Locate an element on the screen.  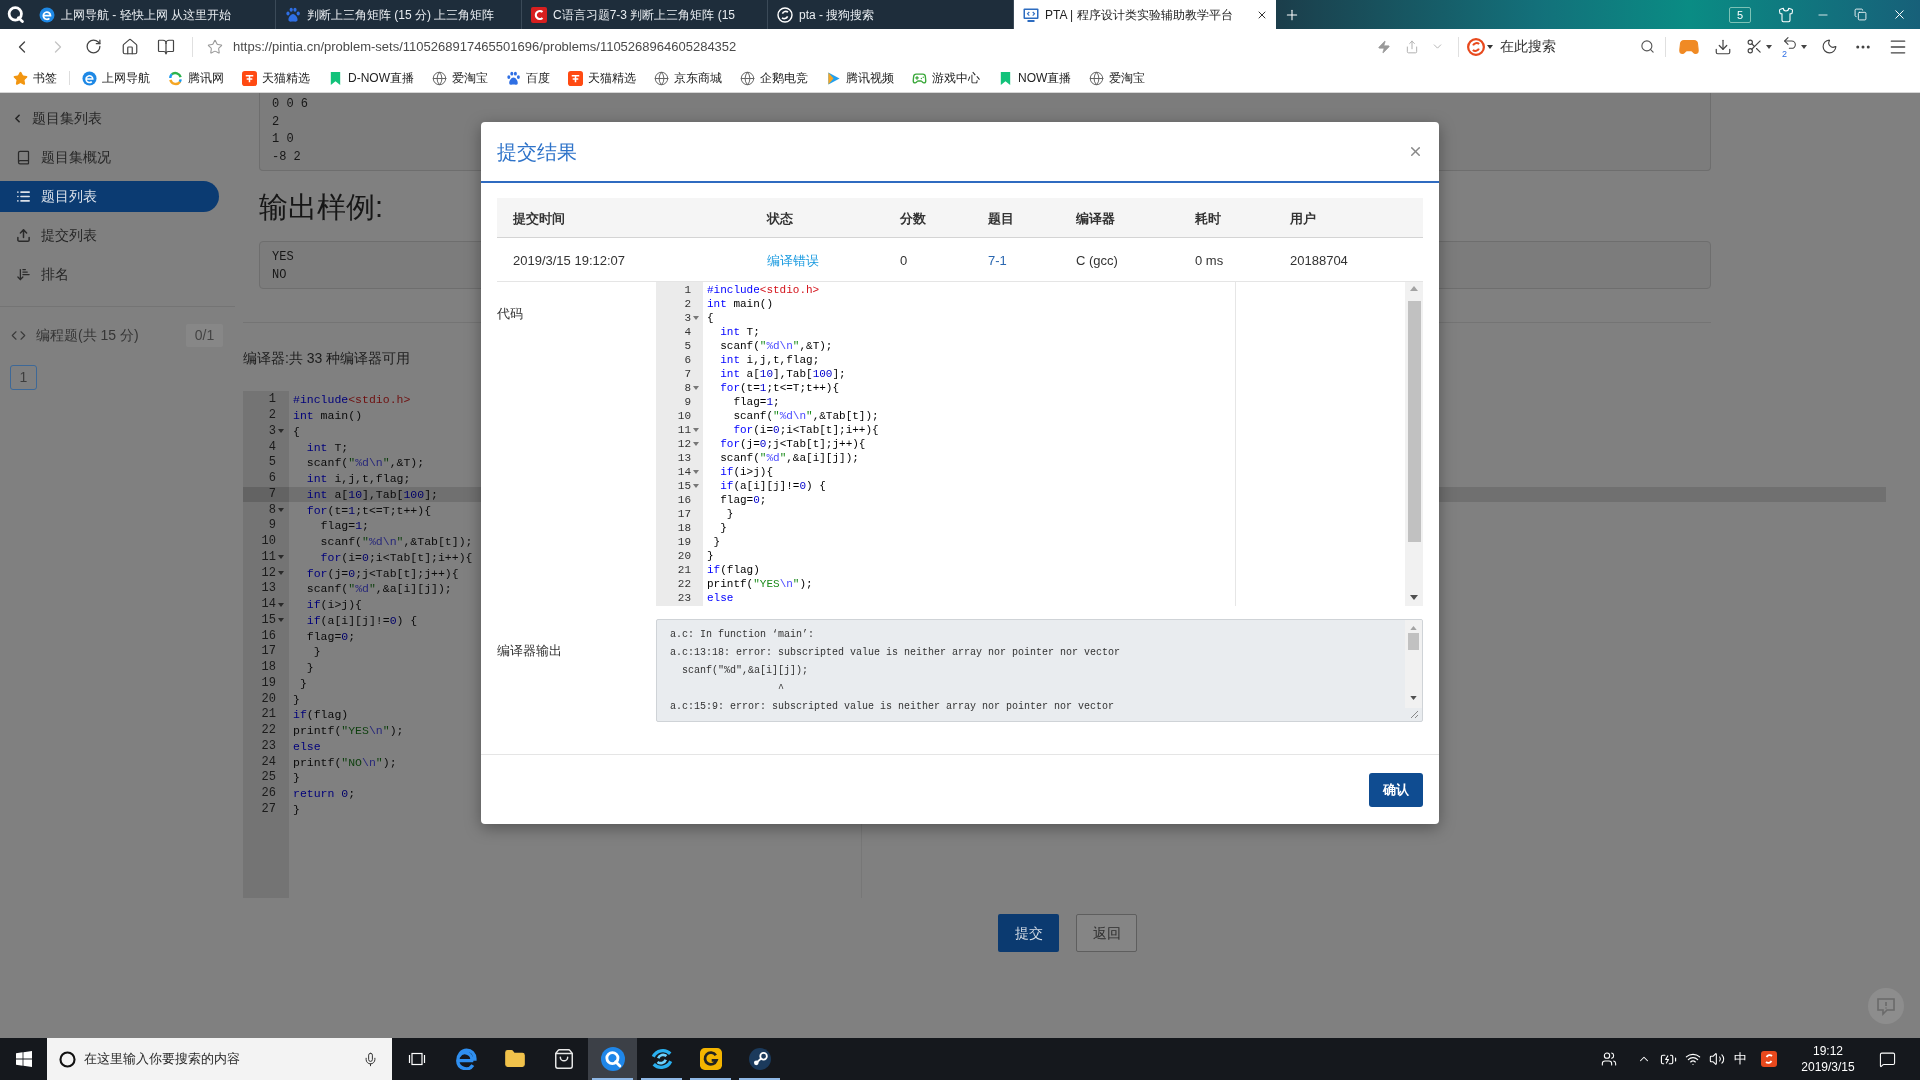
table-cell: 0 ms is located at coordinates (1209, 260).